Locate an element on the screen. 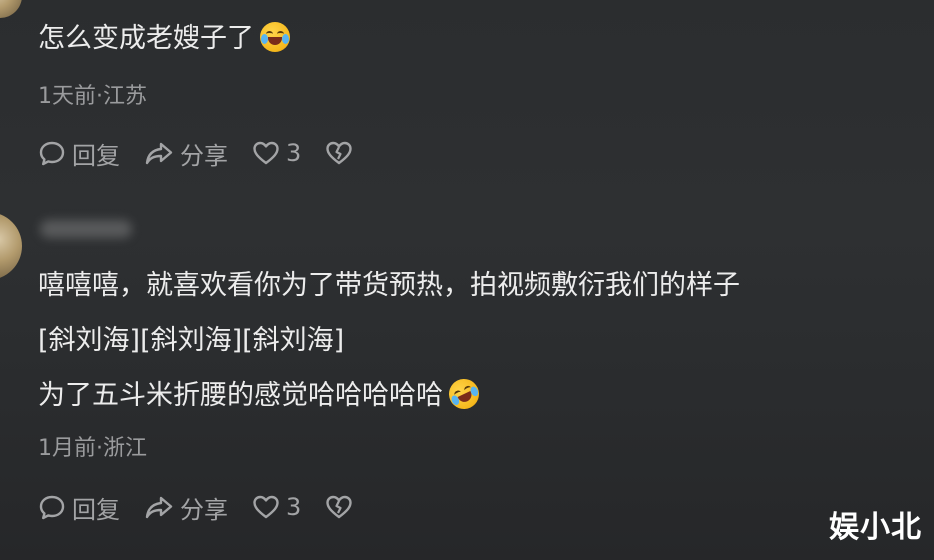  comment-meta: 1月前·浙江 is located at coordinates (92, 448).